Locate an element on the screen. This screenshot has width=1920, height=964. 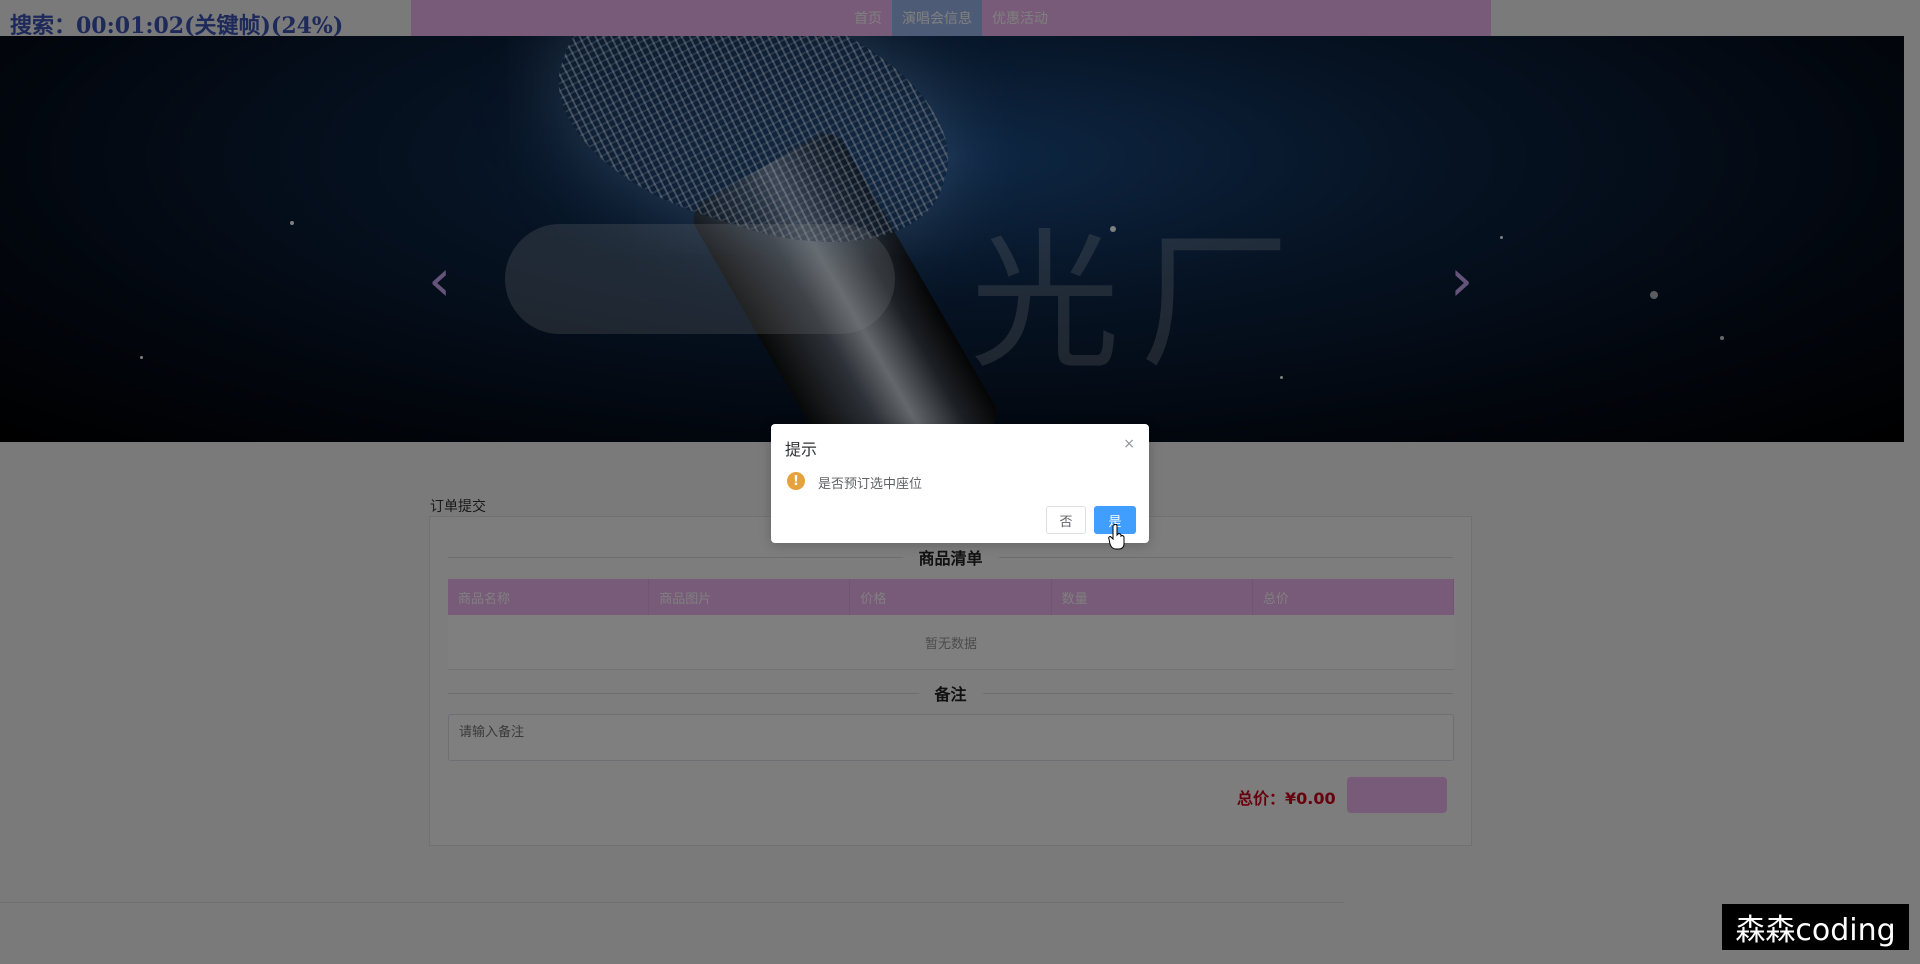
dialog-message: 是否预订选中座位 is located at coordinates (870, 484).